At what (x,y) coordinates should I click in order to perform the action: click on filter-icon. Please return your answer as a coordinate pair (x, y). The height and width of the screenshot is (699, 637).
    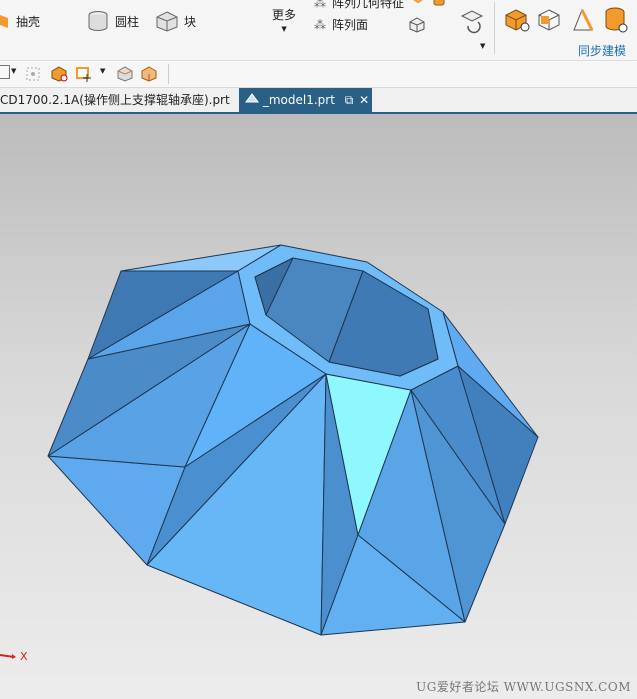
    Looking at the image, I should click on (5, 72).